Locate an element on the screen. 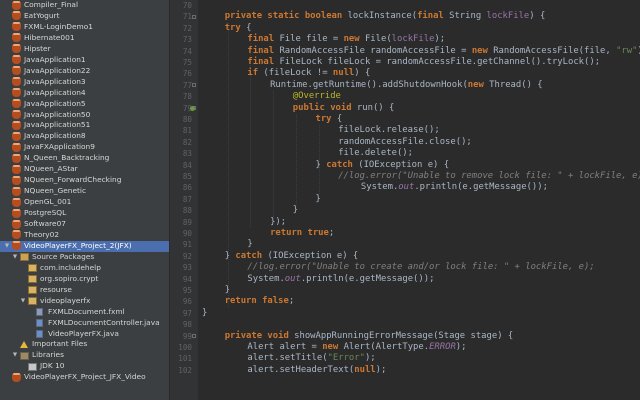  tree-item: N_Queen_Backtracking is located at coordinates (84, 158).